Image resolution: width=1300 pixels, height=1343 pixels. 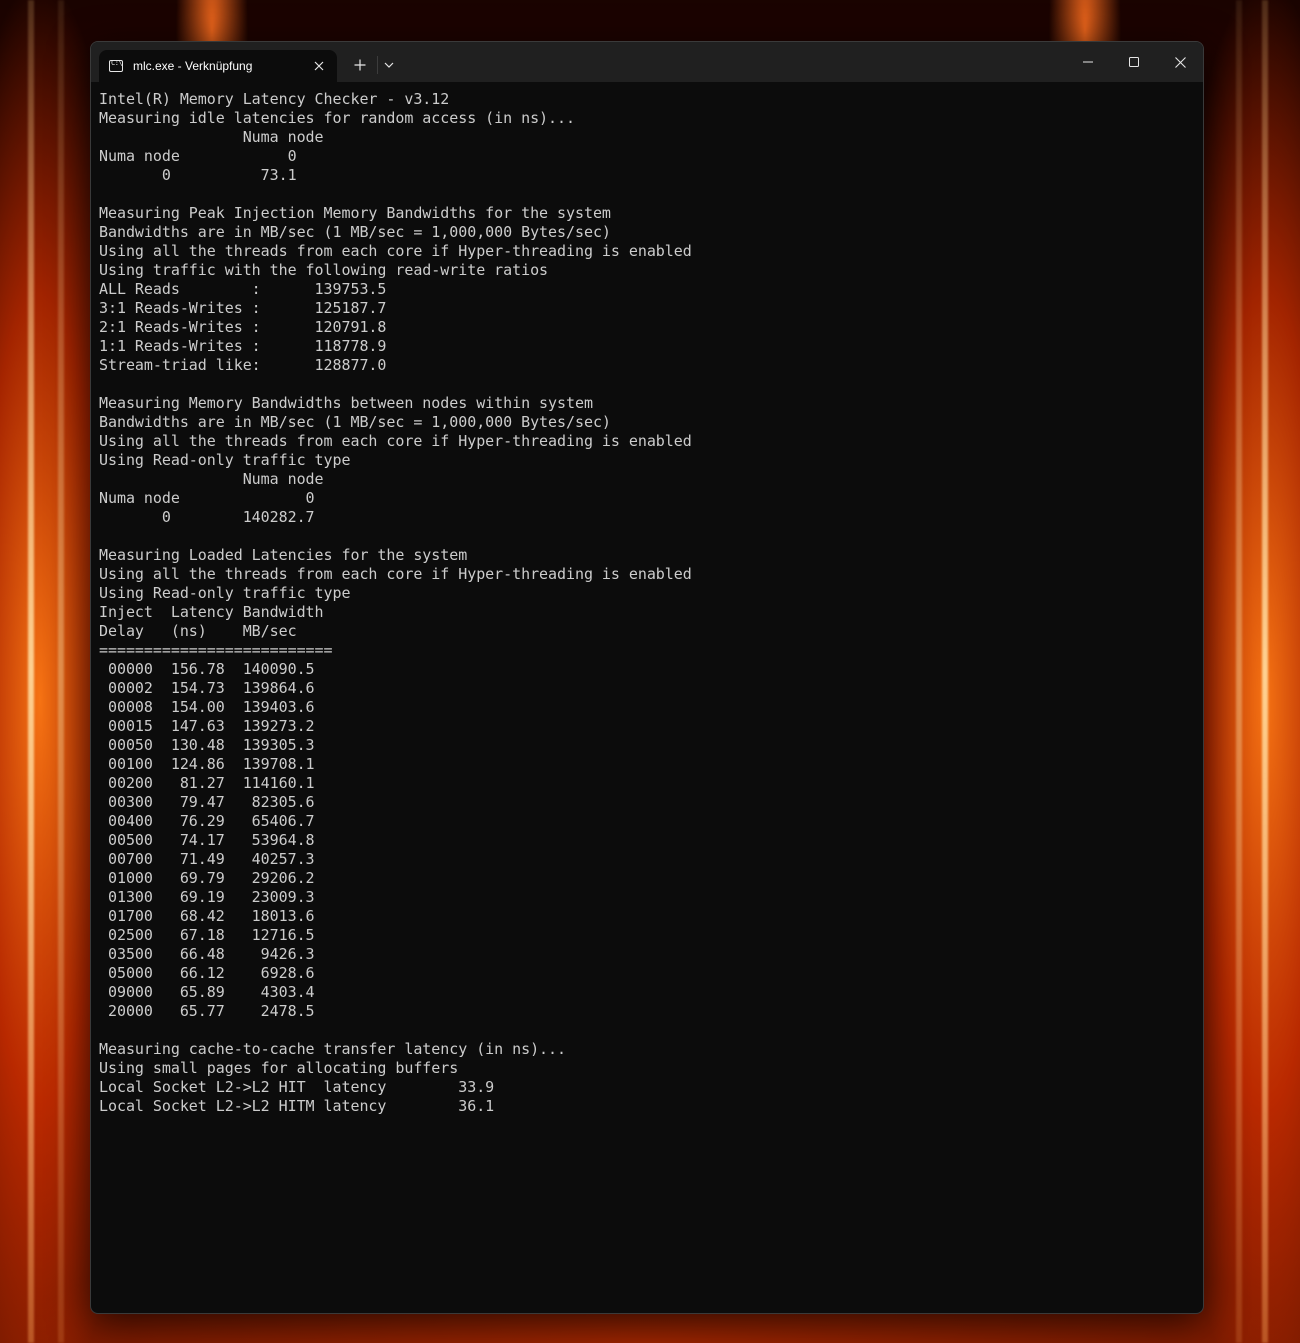 I want to click on wallpaper-light-beam-left, so click(x=31, y=671).